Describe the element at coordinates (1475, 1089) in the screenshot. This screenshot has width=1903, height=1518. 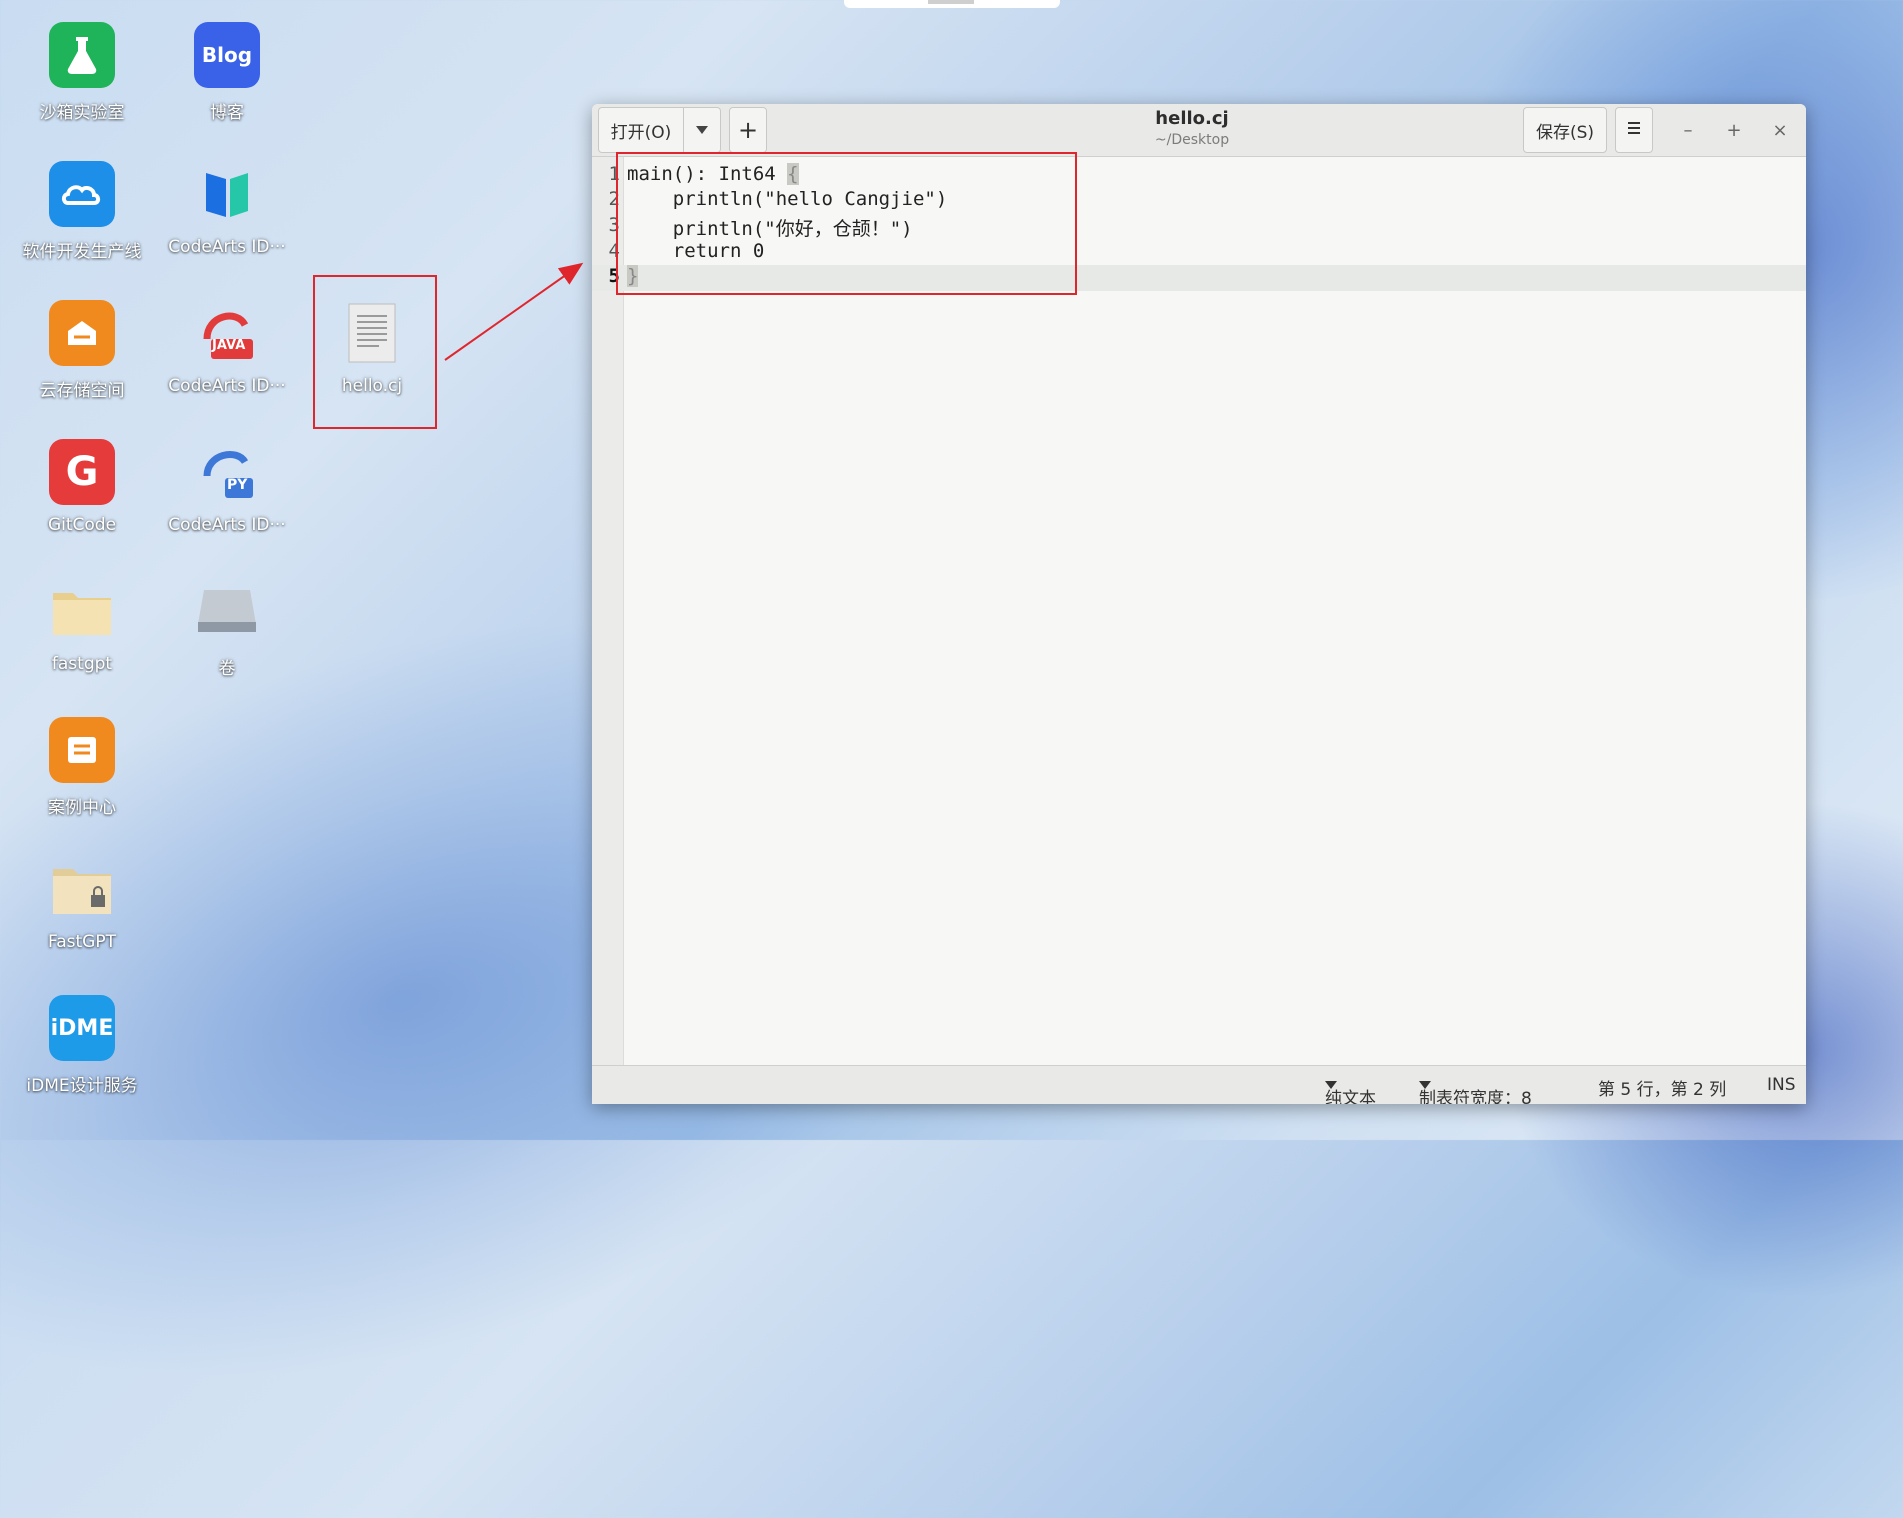
I see `tab-width-selector: 制表符宽度：8` at that location.